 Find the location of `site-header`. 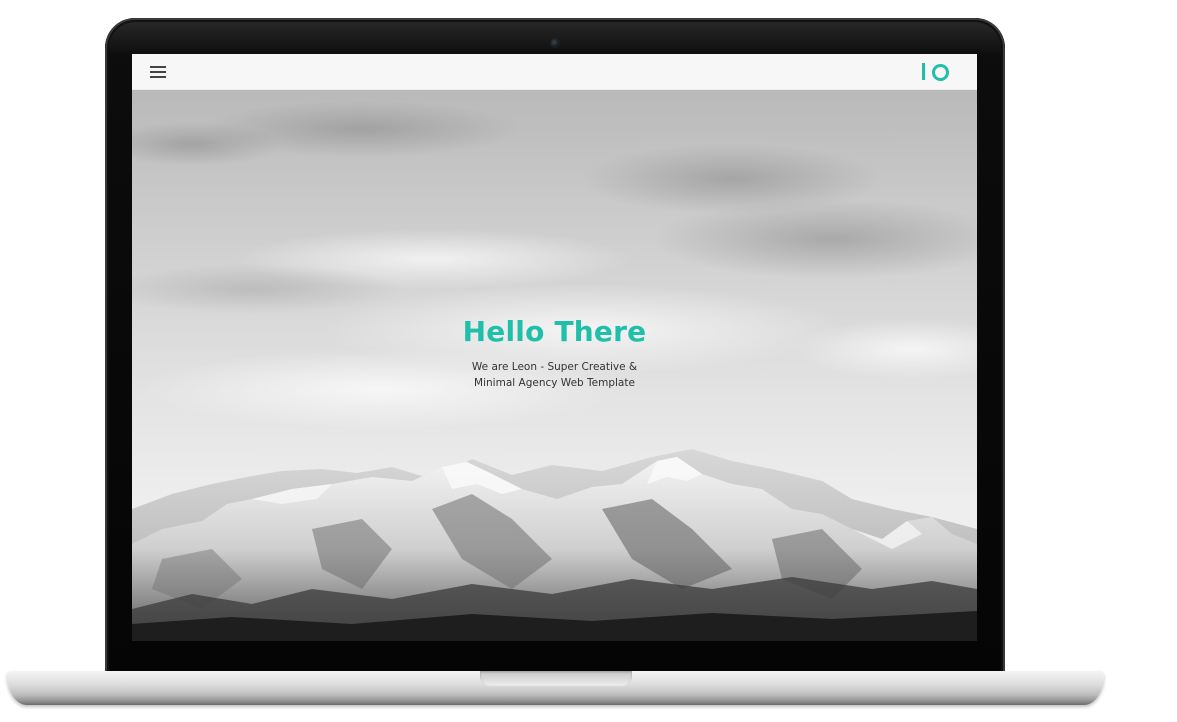

site-header is located at coordinates (554, 72).